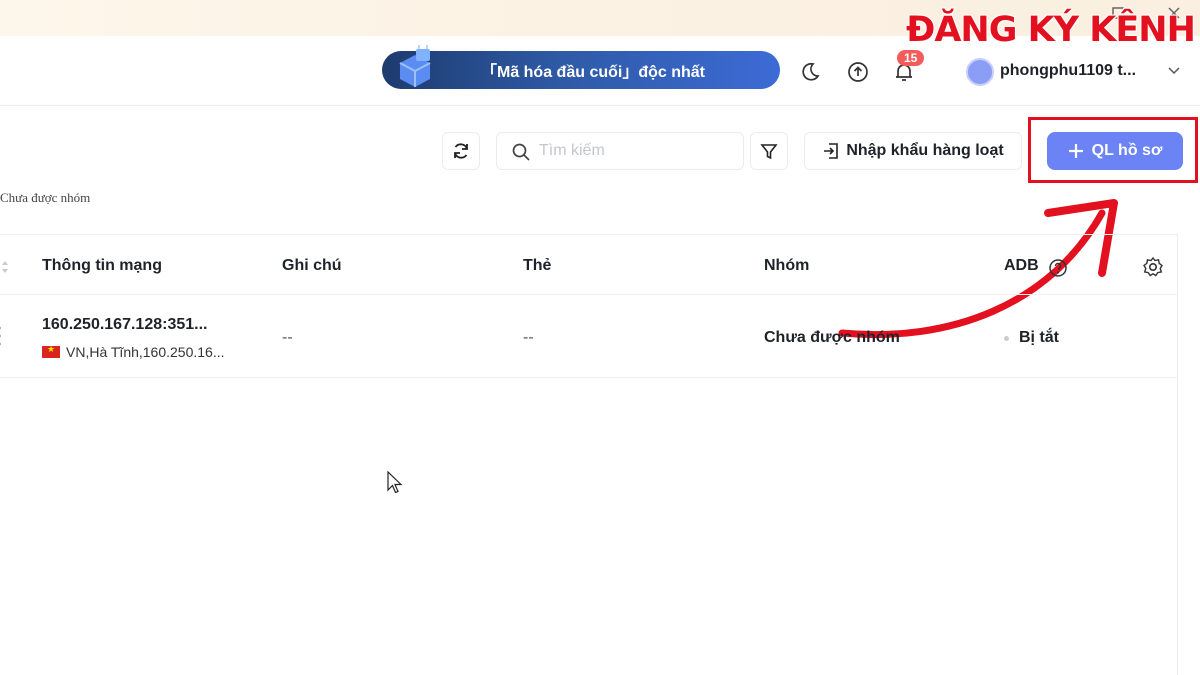 The image size is (1200, 675). What do you see at coordinates (1113, 150) in the screenshot?
I see `highlight-box` at bounding box center [1113, 150].